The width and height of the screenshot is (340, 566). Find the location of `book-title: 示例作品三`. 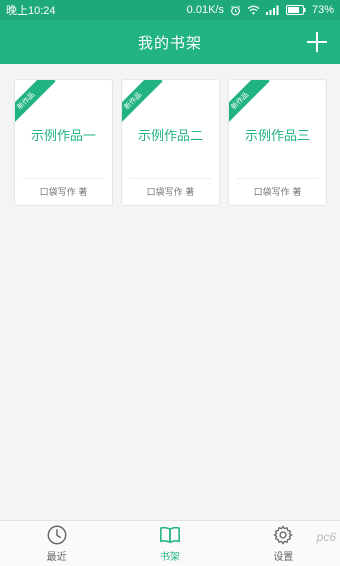

book-title: 示例作品三 is located at coordinates (277, 136).